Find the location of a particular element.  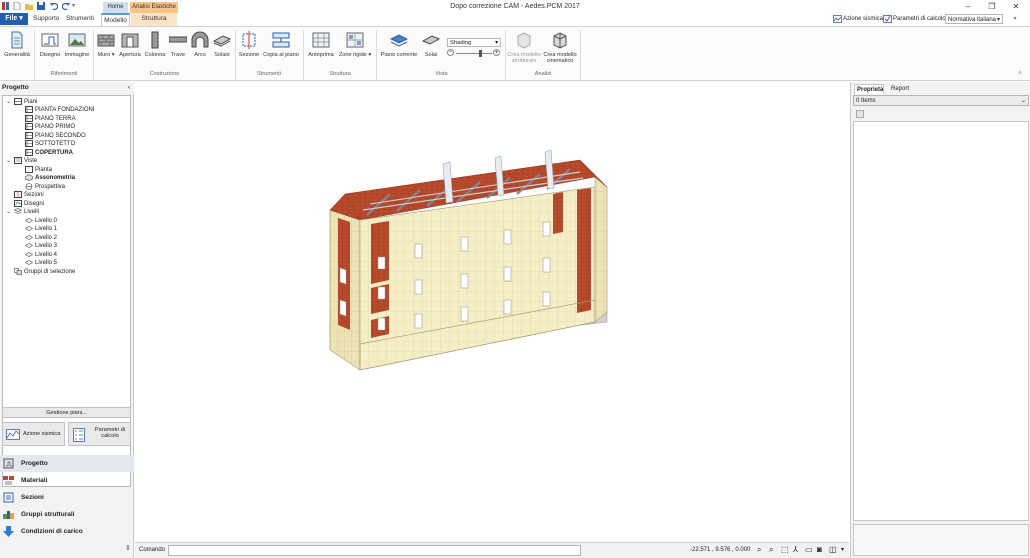

crea-modello-cinematico-button: Crea modello cinematico is located at coordinates (560, 47).